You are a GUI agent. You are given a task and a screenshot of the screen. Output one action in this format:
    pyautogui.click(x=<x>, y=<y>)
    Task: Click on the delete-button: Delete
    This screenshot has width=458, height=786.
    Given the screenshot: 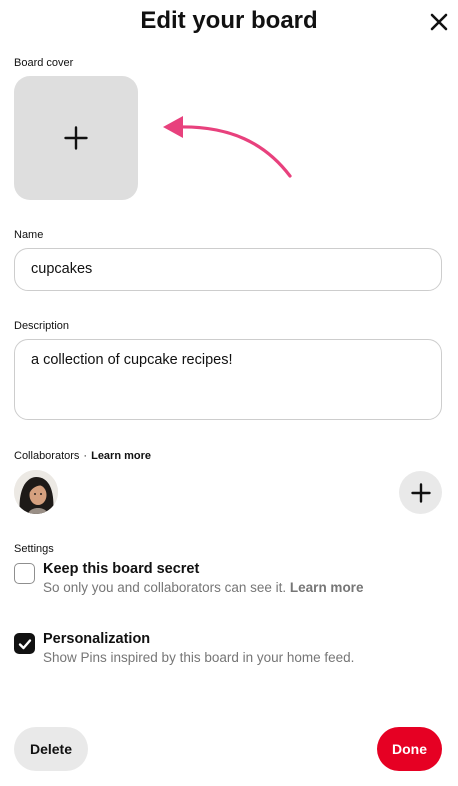 What is the action you would take?
    pyautogui.click(x=51, y=749)
    